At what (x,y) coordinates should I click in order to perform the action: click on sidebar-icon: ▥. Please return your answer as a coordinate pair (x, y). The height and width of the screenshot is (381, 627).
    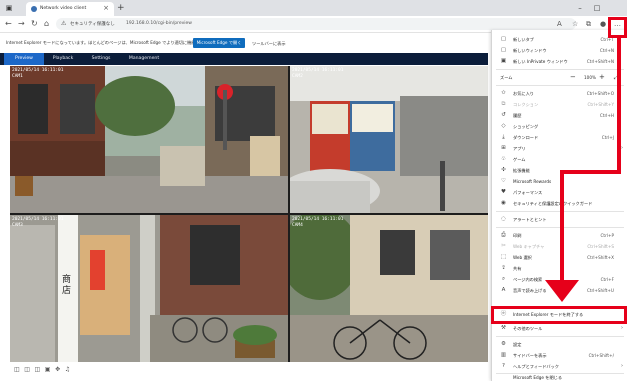
    Looking at the image, I should click on (503, 355).